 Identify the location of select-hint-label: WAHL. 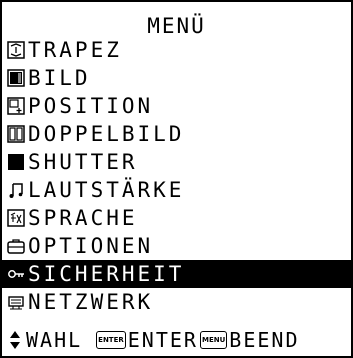
(54, 340).